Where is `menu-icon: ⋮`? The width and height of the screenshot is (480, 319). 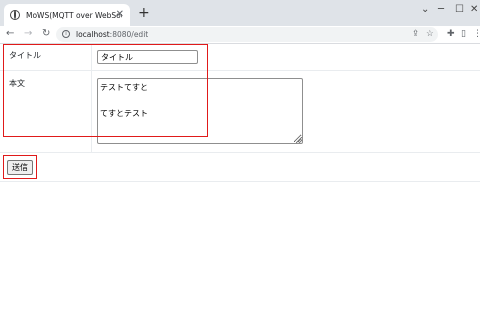 menu-icon: ⋮ is located at coordinates (476, 34).